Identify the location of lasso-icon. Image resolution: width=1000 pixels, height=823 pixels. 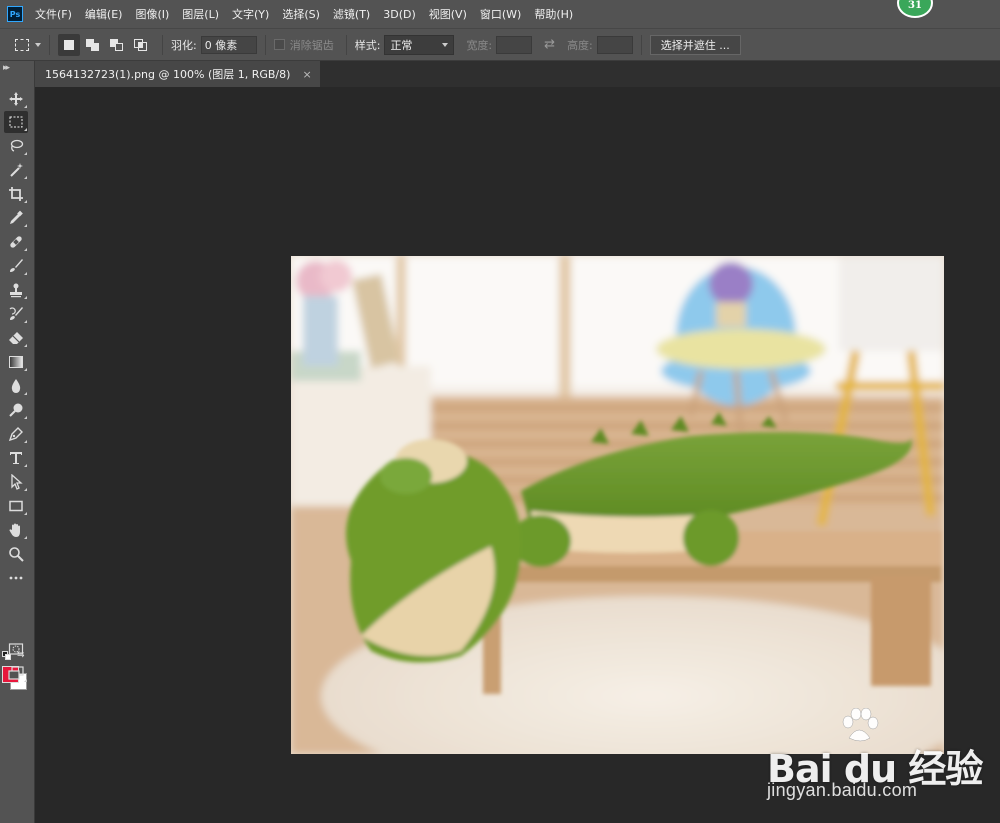
(17, 145).